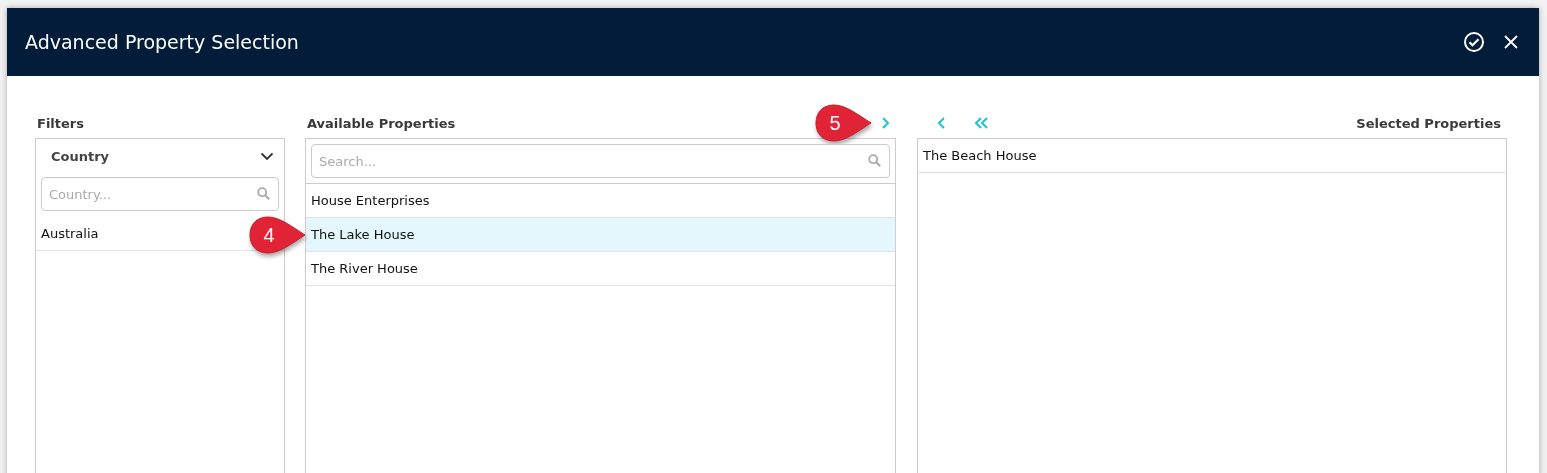  Describe the element at coordinates (60, 123) in the screenshot. I see `panel-heading: Filters` at that location.